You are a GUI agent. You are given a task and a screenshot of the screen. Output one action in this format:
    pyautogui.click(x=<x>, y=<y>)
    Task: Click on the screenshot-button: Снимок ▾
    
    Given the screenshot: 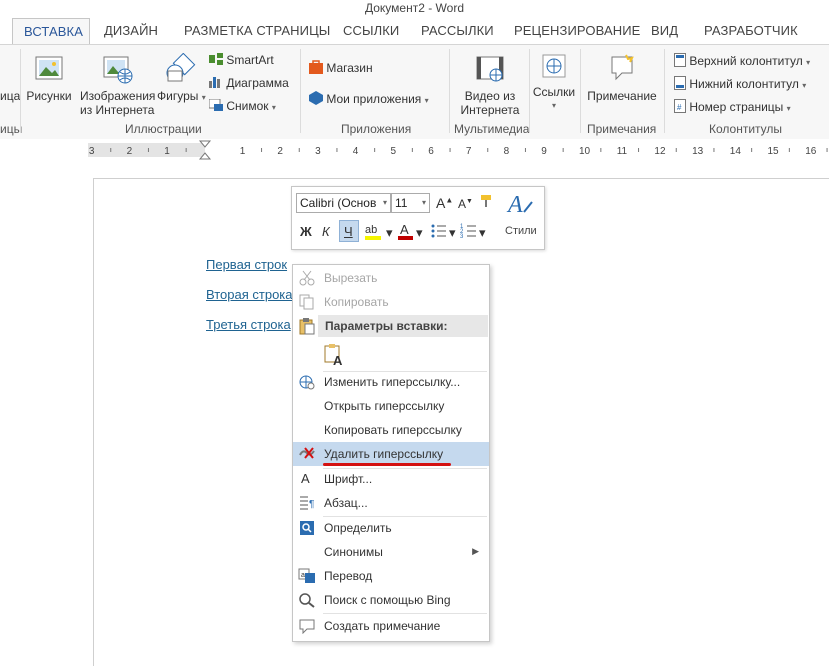 What is the action you would take?
    pyautogui.click(x=242, y=105)
    